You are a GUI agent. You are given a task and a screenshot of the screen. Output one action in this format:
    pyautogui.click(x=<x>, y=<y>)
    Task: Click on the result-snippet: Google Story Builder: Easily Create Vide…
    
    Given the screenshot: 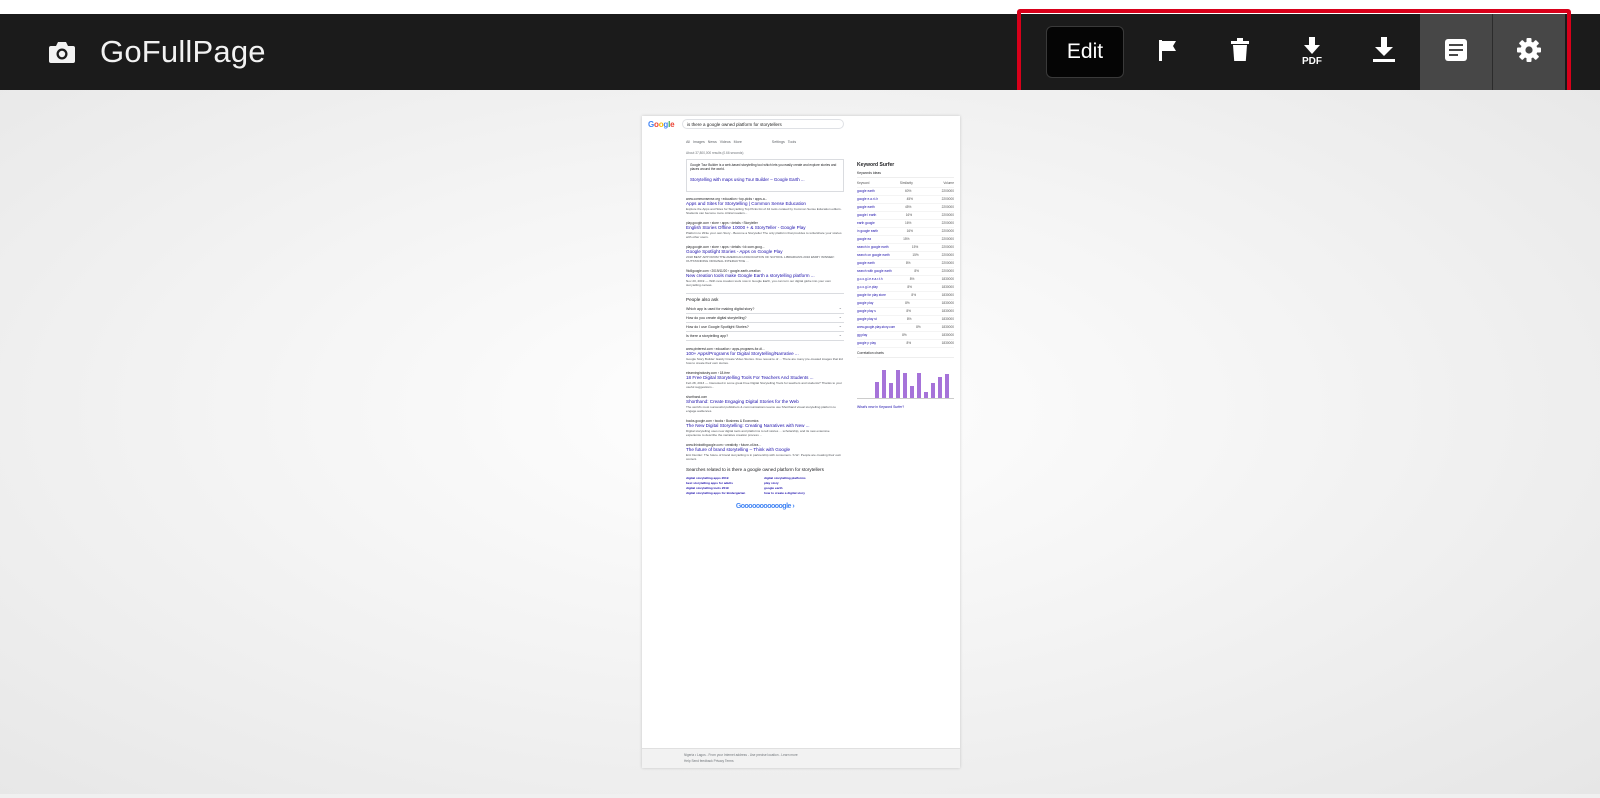 What is the action you would take?
    pyautogui.click(x=764, y=361)
    